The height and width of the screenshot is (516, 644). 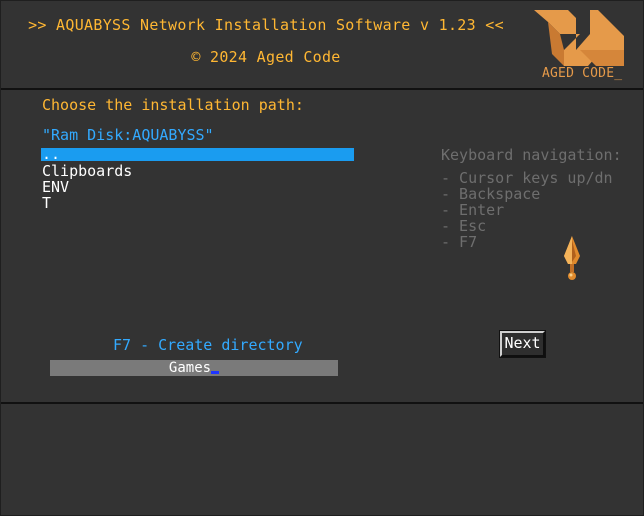 I want to click on header-divider, so click(x=322, y=89).